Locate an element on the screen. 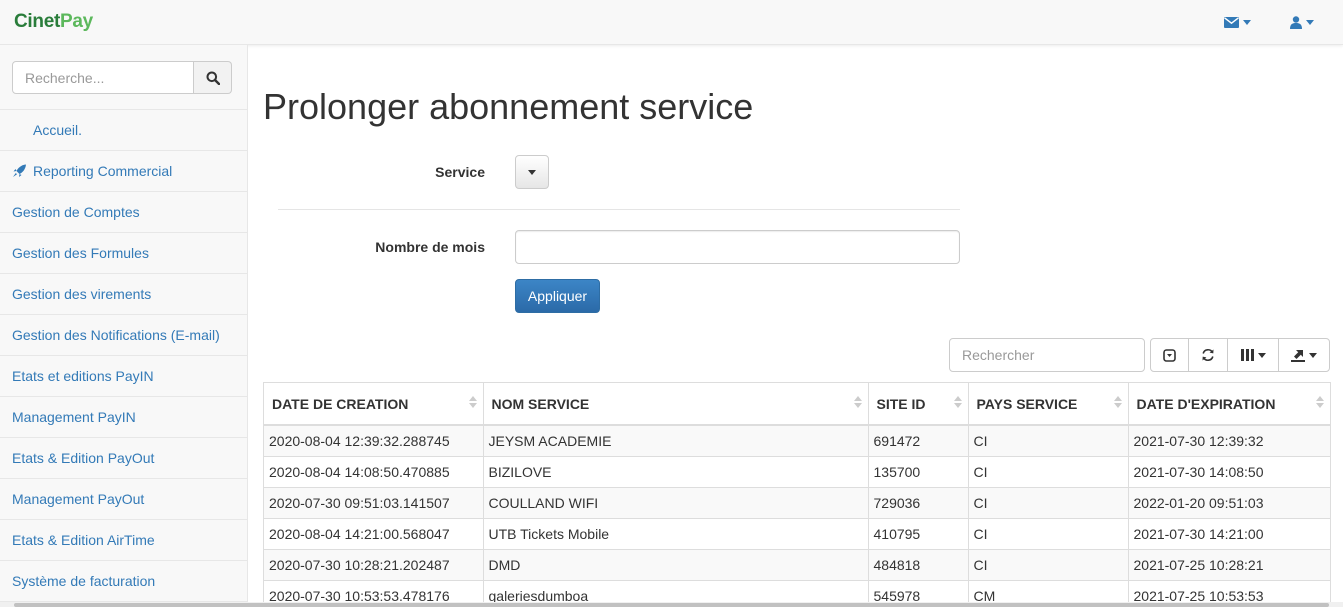 The width and height of the screenshot is (1343, 607). sidebar-item-label: Gestion de Comptes is located at coordinates (76, 212).